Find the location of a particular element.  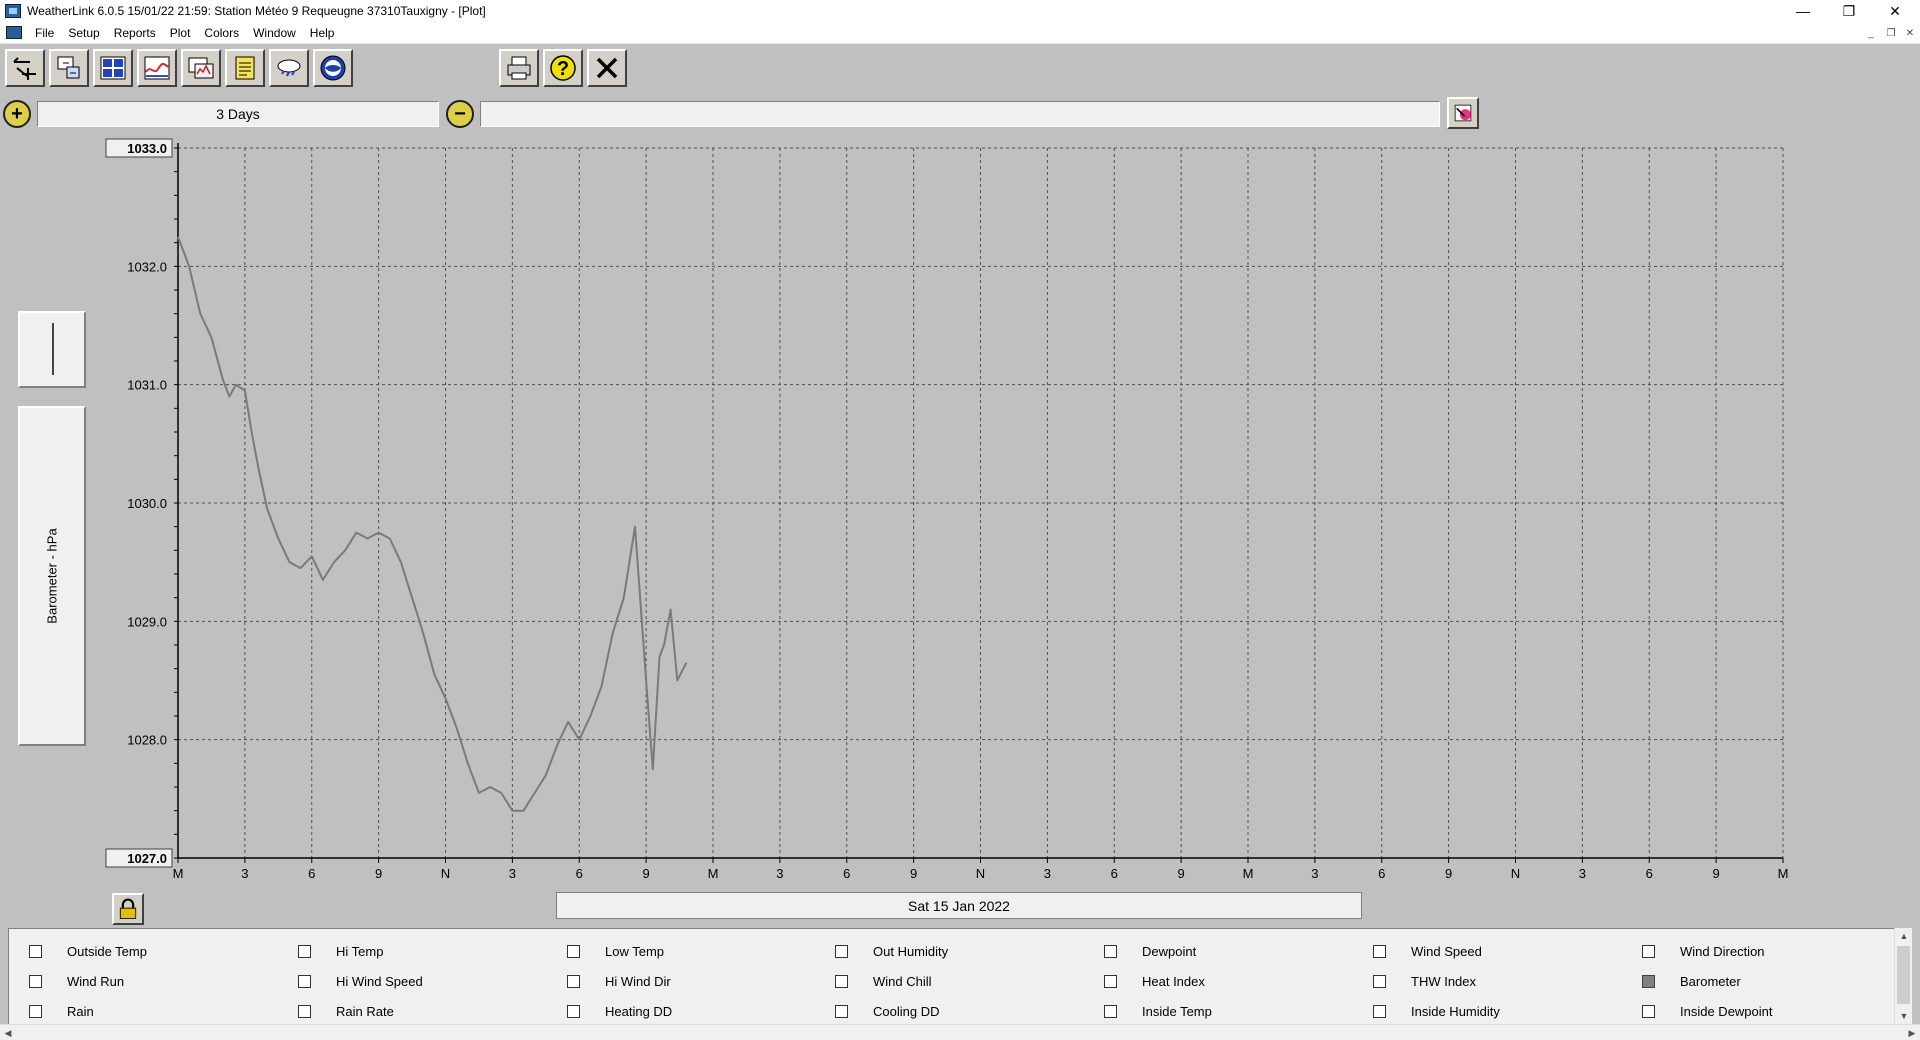

vertical-scrollbar: ▲ ▼ is located at coordinates (1903, 976).